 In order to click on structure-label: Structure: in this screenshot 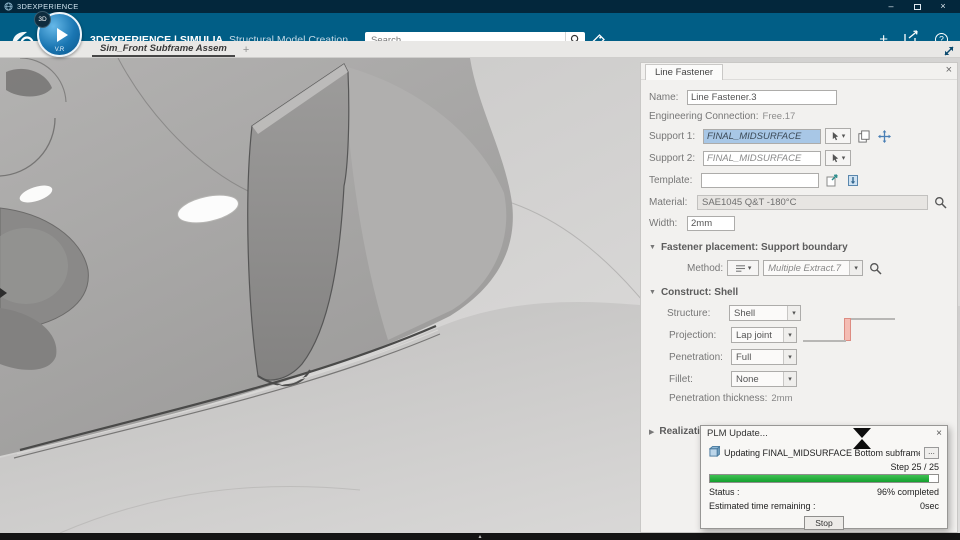, I will do `click(689, 313)`.